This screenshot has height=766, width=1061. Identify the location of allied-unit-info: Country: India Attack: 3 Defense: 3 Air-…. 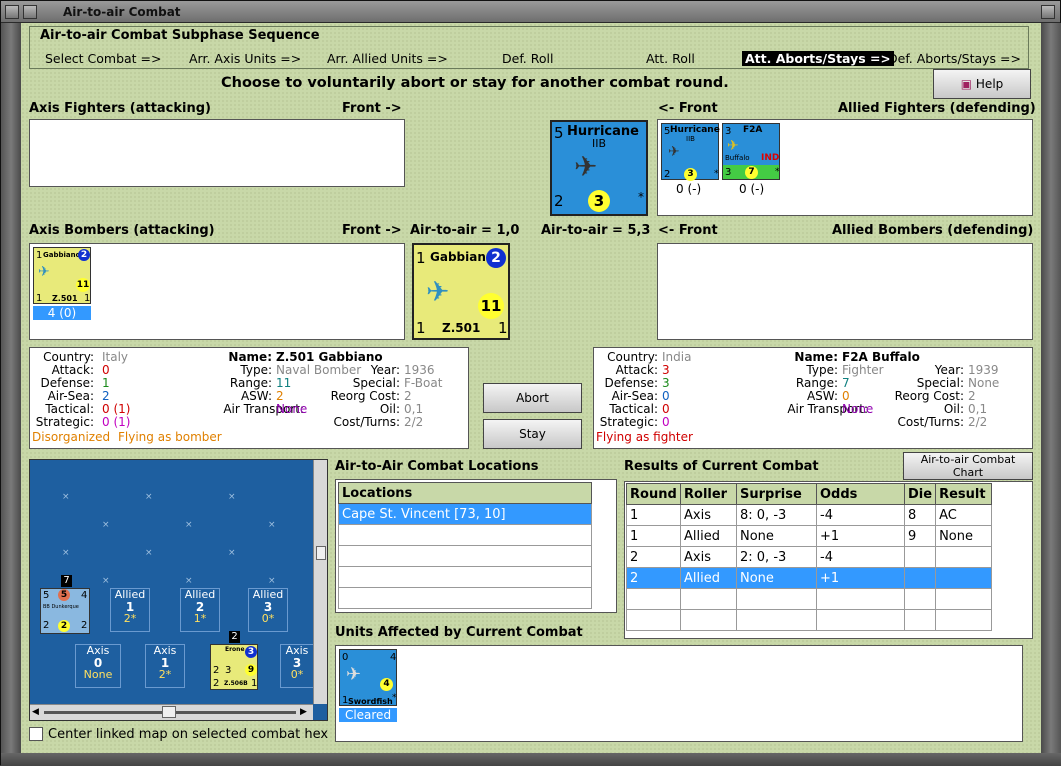
(813, 398).